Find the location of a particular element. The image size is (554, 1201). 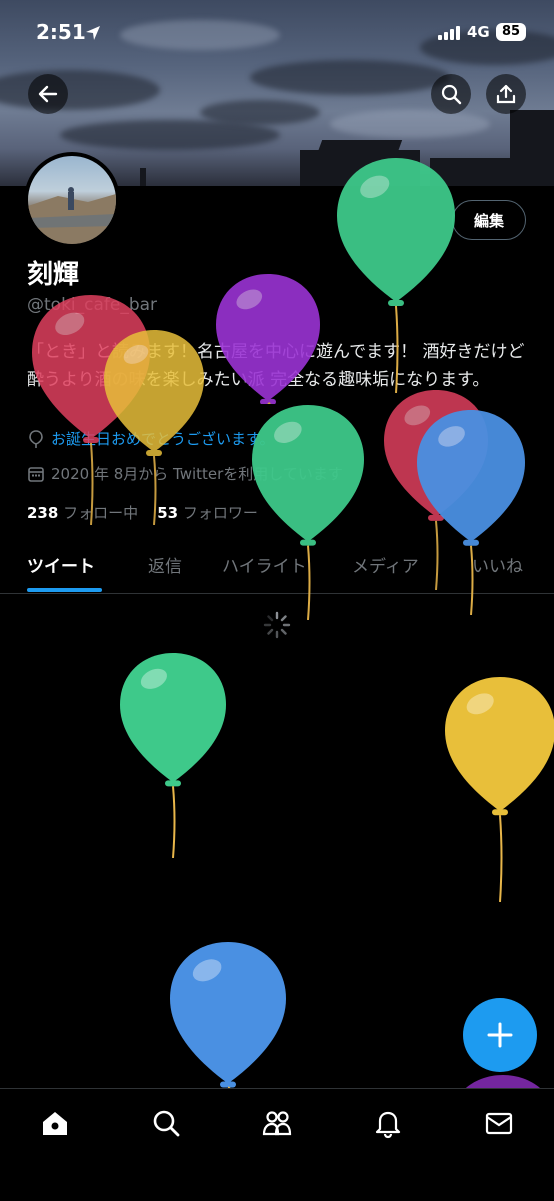

share-button is located at coordinates (506, 94).